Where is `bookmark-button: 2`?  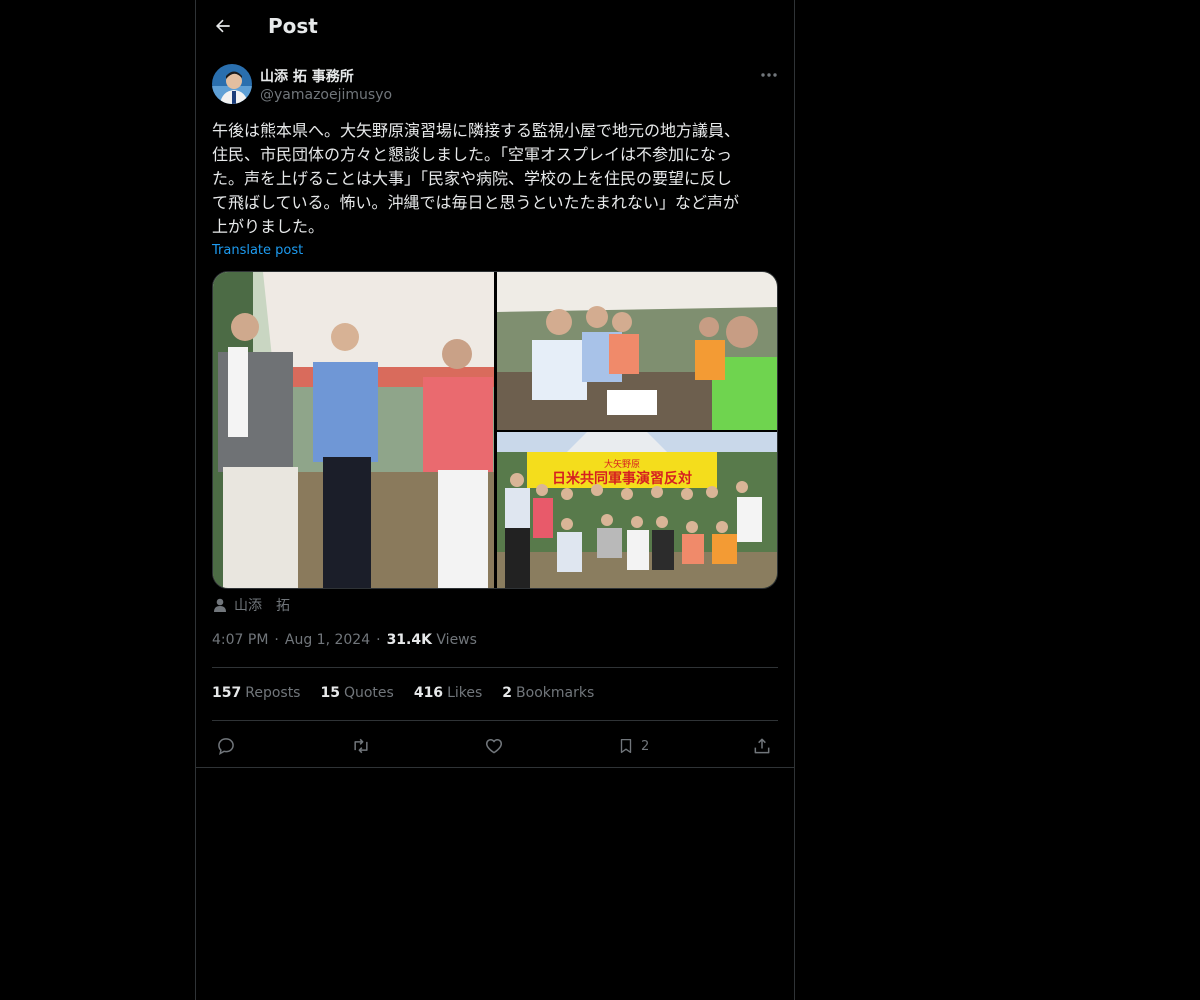
bookmark-button: 2 is located at coordinates (633, 746).